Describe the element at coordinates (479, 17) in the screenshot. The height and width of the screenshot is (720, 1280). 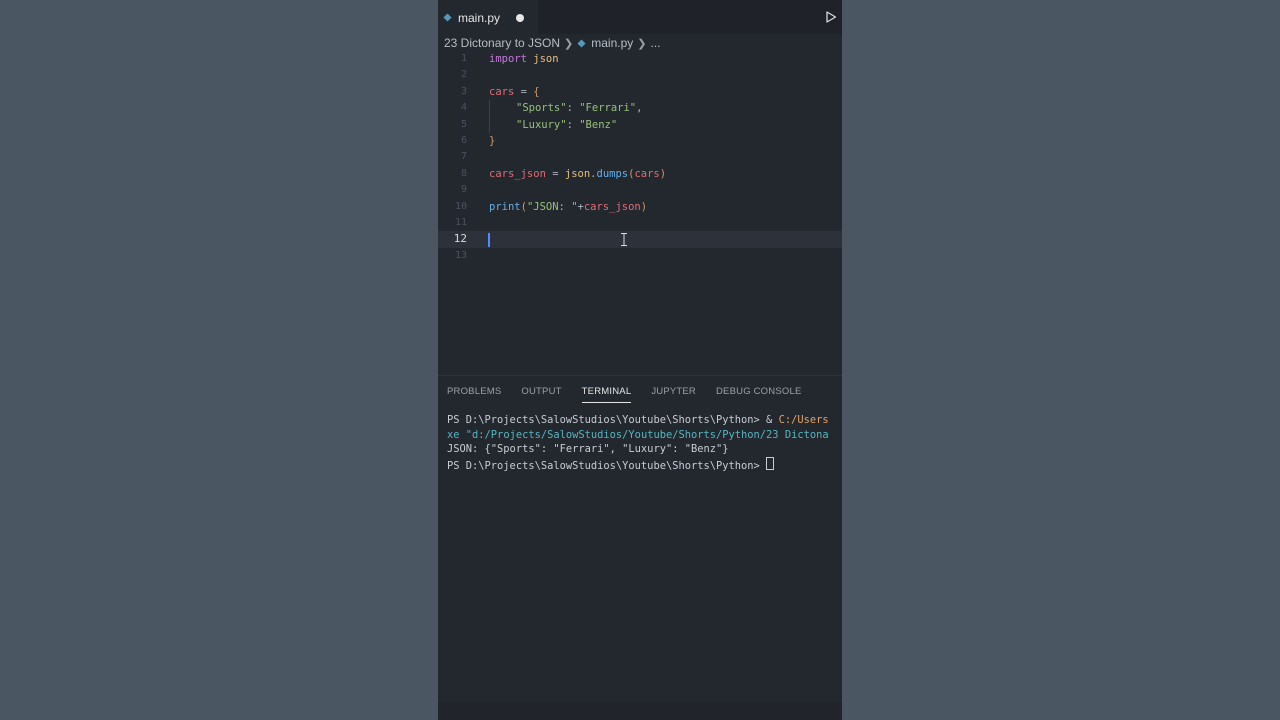
I see `tab-label: main.py` at that location.